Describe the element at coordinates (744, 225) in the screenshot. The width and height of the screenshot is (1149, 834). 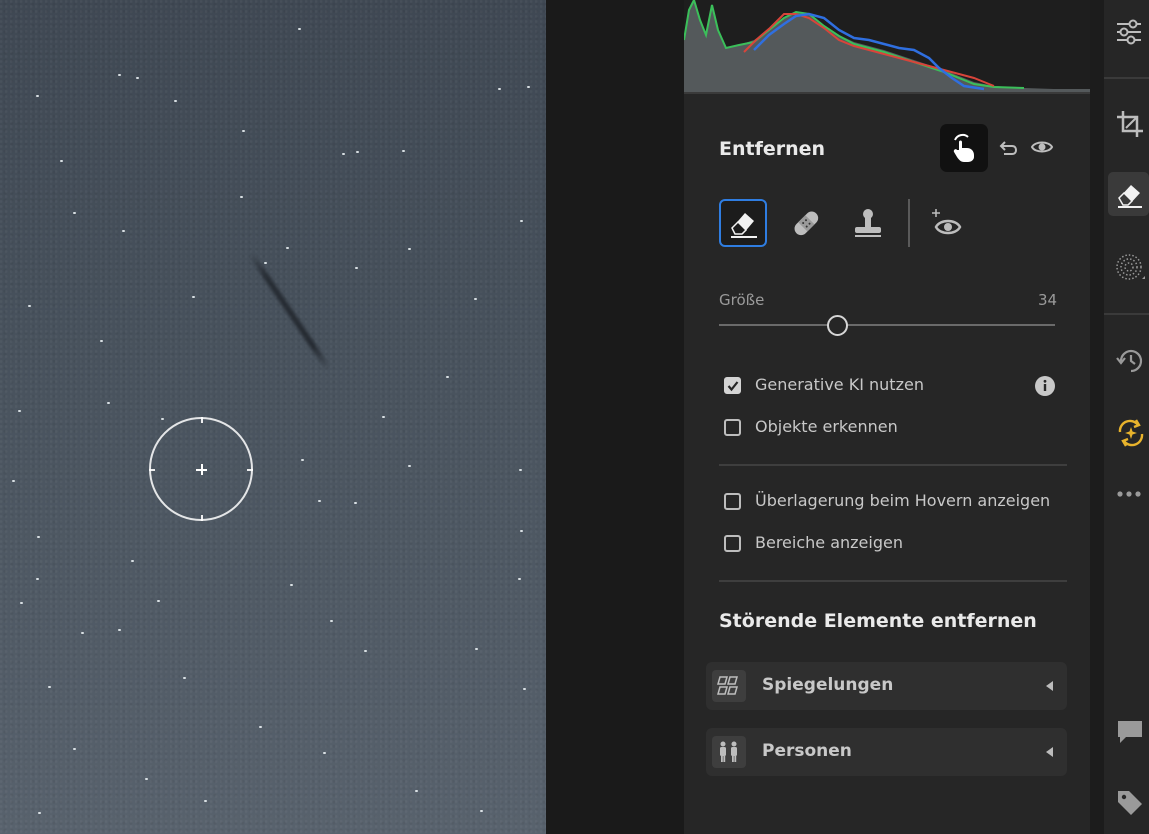
I see `eraser-icon` at that location.